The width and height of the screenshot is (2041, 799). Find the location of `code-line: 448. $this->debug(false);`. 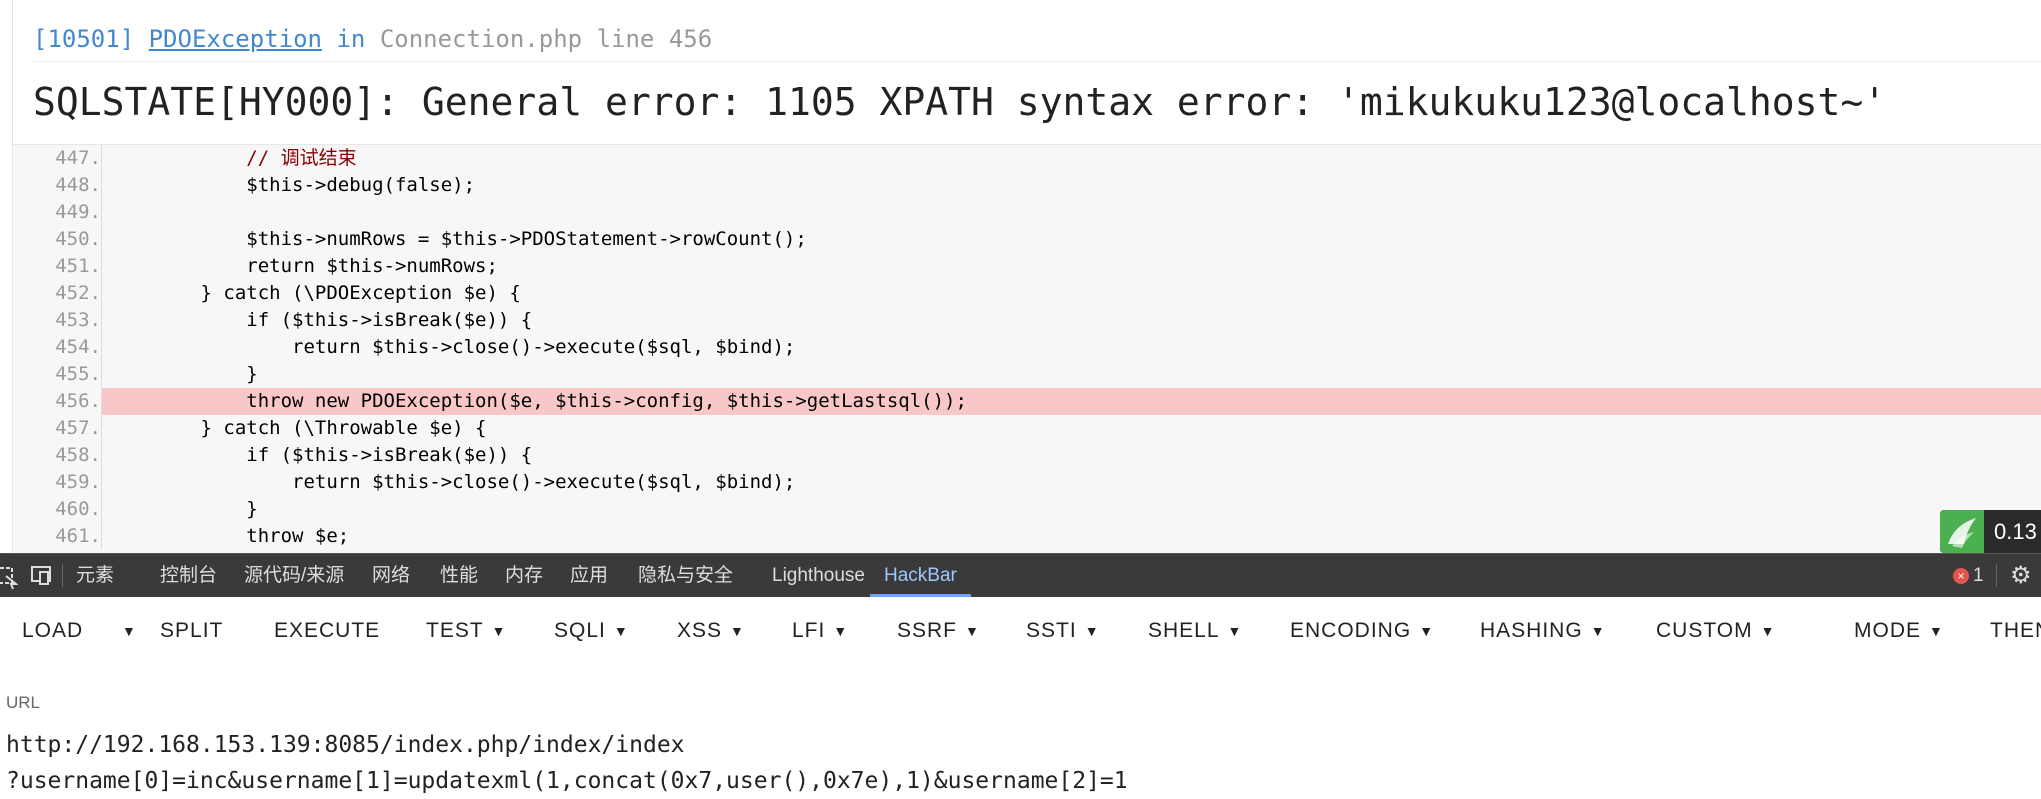

code-line: 448. $this->debug(false); is located at coordinates (1027, 185).